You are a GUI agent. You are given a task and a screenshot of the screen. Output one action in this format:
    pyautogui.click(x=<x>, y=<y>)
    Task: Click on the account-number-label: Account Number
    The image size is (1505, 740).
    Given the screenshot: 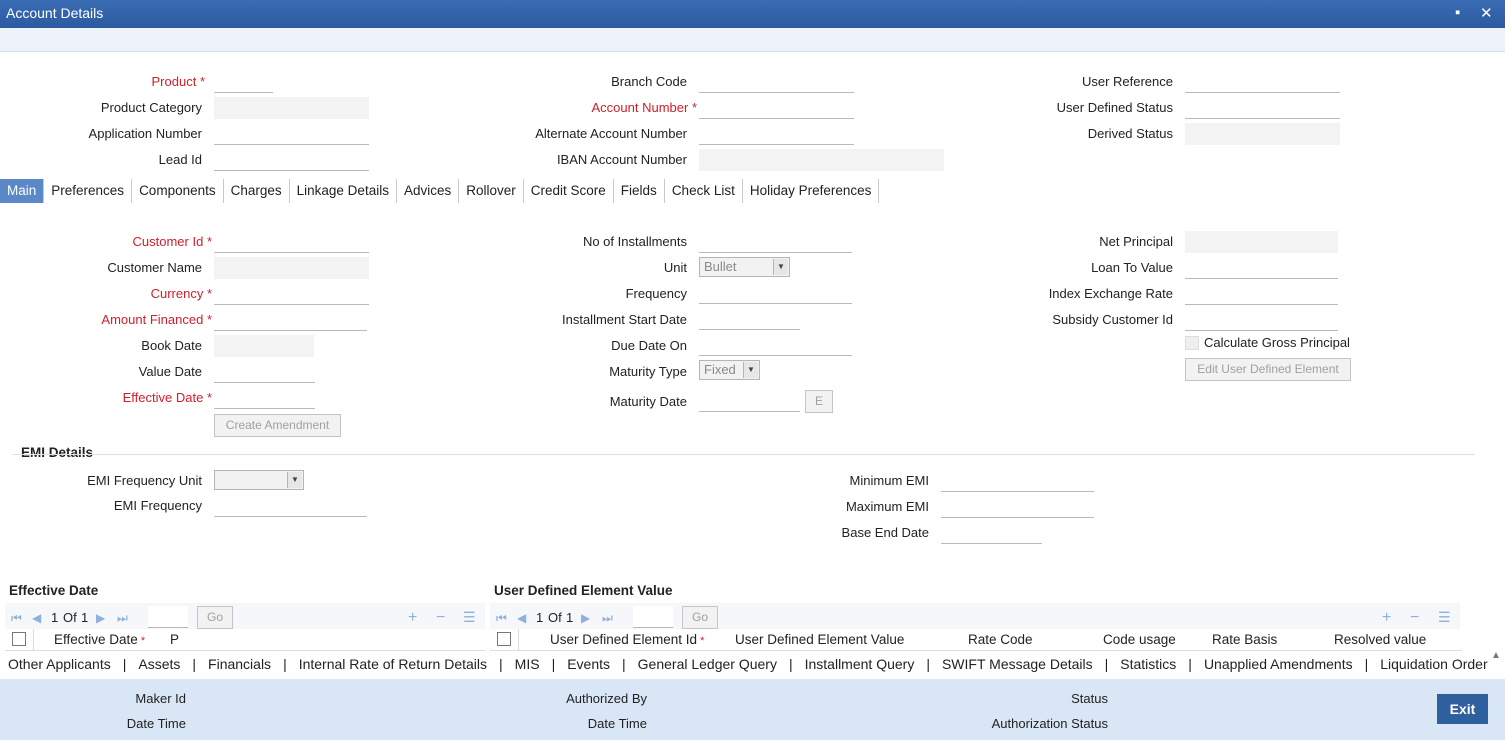 What is the action you would take?
    pyautogui.click(x=645, y=107)
    